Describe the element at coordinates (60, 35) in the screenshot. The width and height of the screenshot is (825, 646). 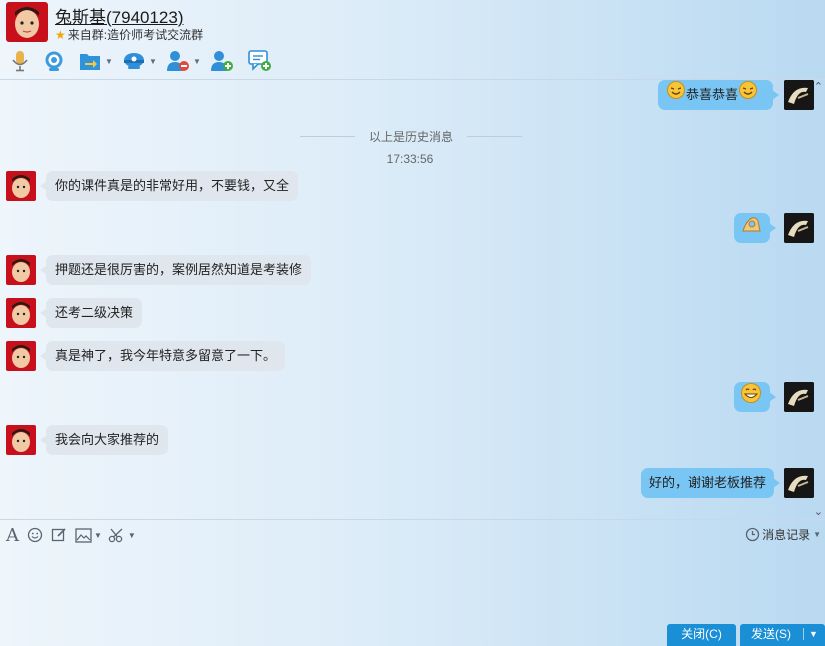
I see `star-icon: ★` at that location.